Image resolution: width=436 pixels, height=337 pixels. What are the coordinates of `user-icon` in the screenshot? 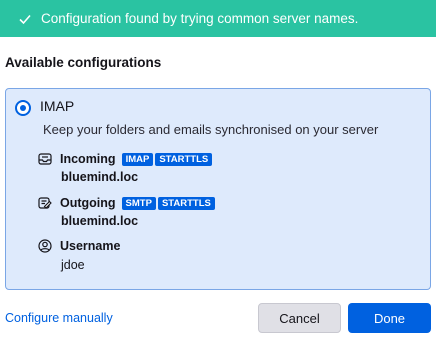 It's located at (45, 246).